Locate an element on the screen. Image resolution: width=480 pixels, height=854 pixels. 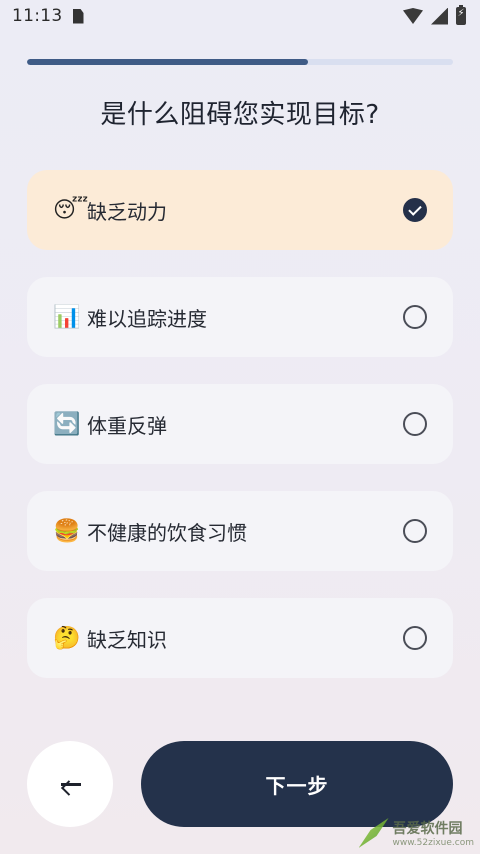
wifi-icon is located at coordinates (413, 16).